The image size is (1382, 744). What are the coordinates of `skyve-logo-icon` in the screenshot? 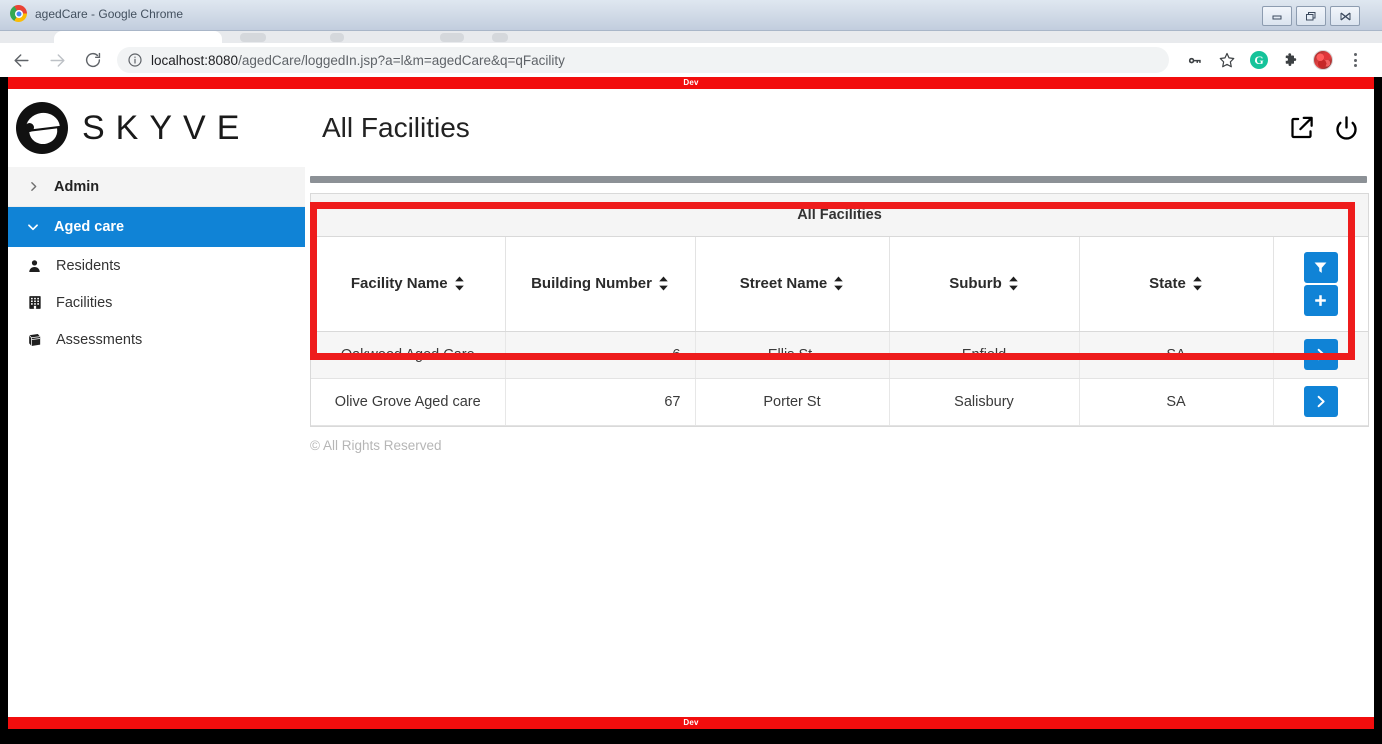 It's located at (42, 128).